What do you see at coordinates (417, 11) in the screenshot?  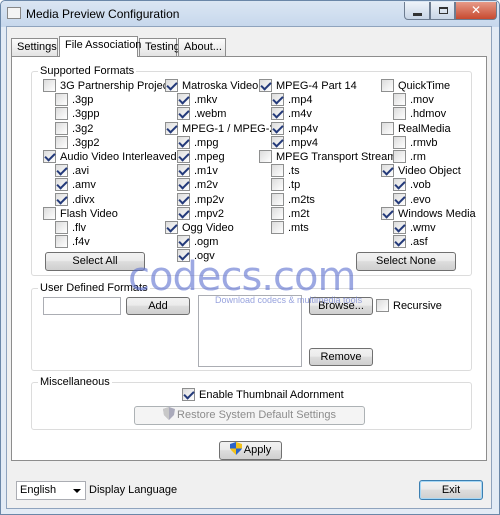 I see `minimize-button` at bounding box center [417, 11].